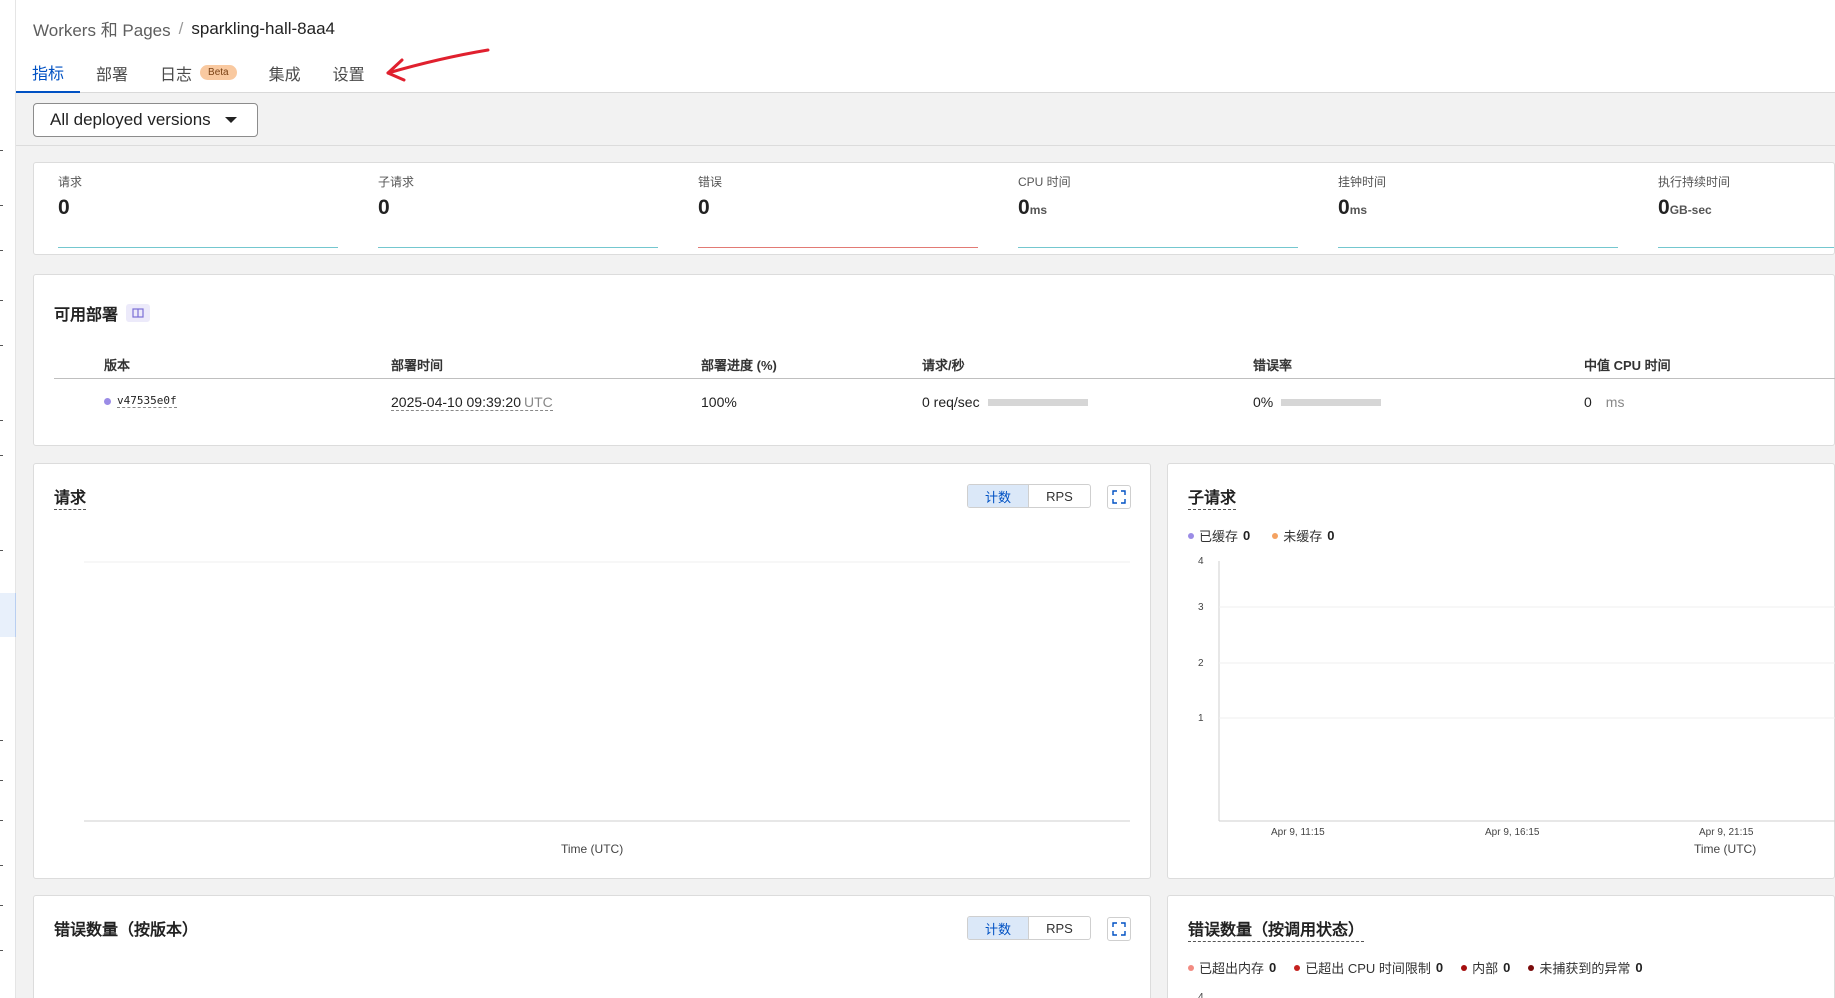 The image size is (1835, 998). What do you see at coordinates (1331, 402) in the screenshot?
I see `error-rate-bar` at bounding box center [1331, 402].